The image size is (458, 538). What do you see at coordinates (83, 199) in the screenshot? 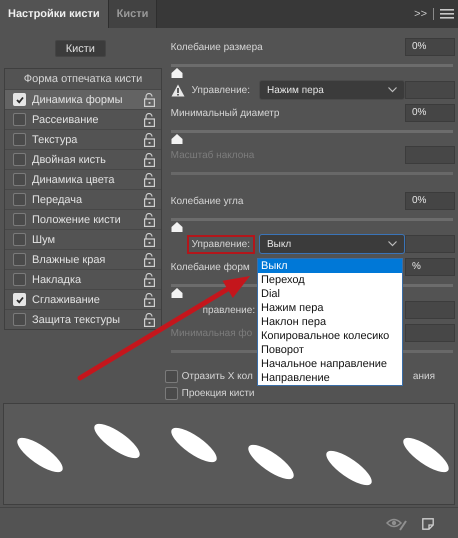
I see `sidebar-item: Передача` at bounding box center [83, 199].